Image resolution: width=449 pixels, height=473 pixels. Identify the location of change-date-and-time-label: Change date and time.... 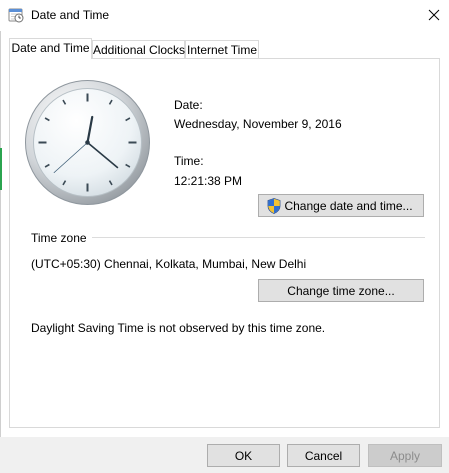
(348, 205).